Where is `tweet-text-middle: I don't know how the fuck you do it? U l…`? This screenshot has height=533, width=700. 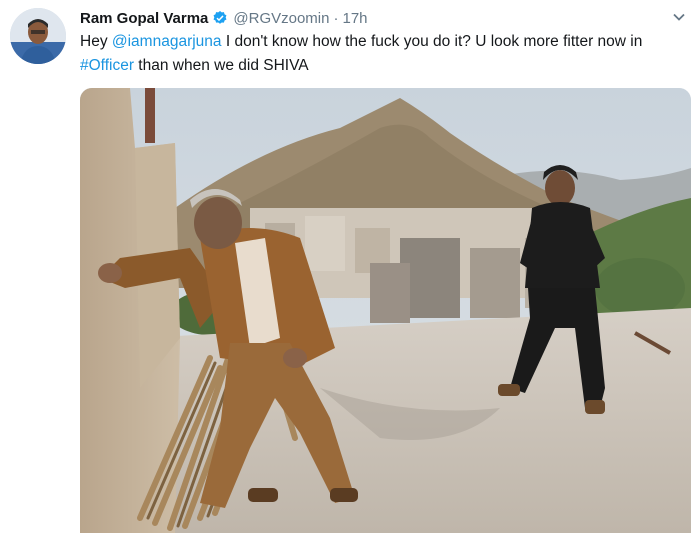 tweet-text-middle: I don't know how the fuck you do it? U l… is located at coordinates (432, 41).